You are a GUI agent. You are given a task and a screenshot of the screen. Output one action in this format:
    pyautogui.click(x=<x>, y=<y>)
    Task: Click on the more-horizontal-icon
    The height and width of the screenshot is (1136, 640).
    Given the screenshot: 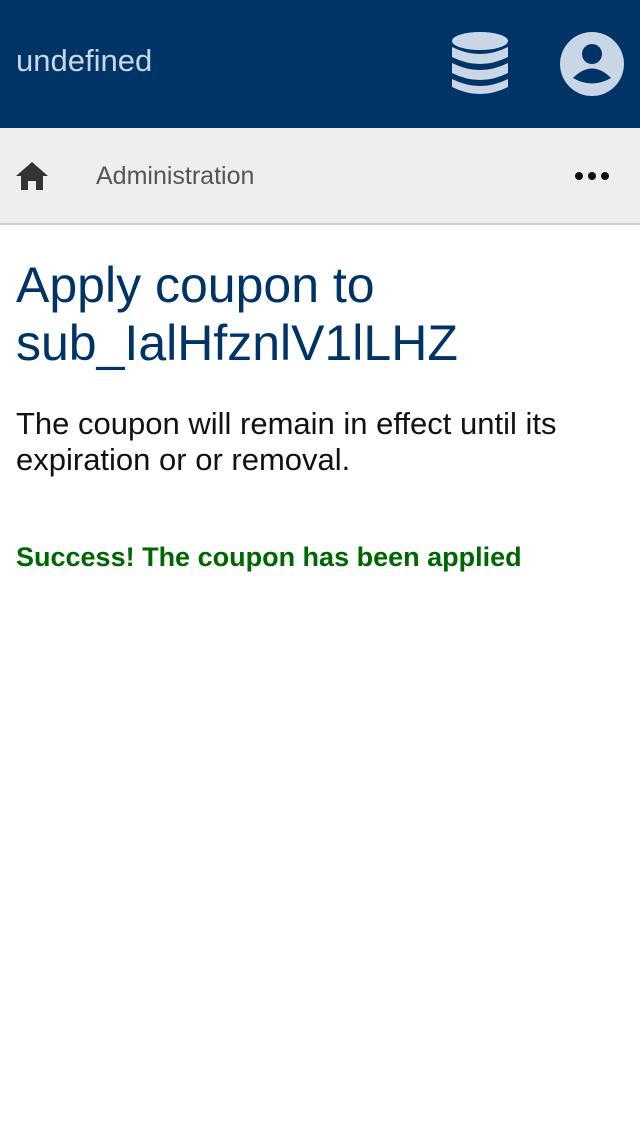 What is the action you would take?
    pyautogui.click(x=592, y=176)
    